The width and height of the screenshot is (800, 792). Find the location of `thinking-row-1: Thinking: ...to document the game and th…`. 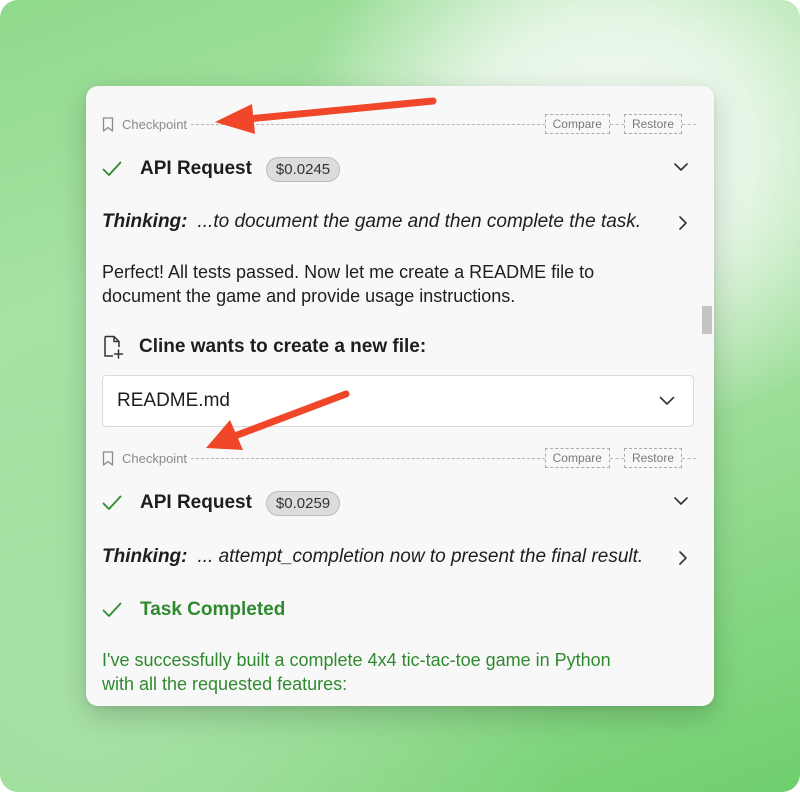

thinking-row-1: Thinking: ...to document the game and th… is located at coordinates (398, 222).